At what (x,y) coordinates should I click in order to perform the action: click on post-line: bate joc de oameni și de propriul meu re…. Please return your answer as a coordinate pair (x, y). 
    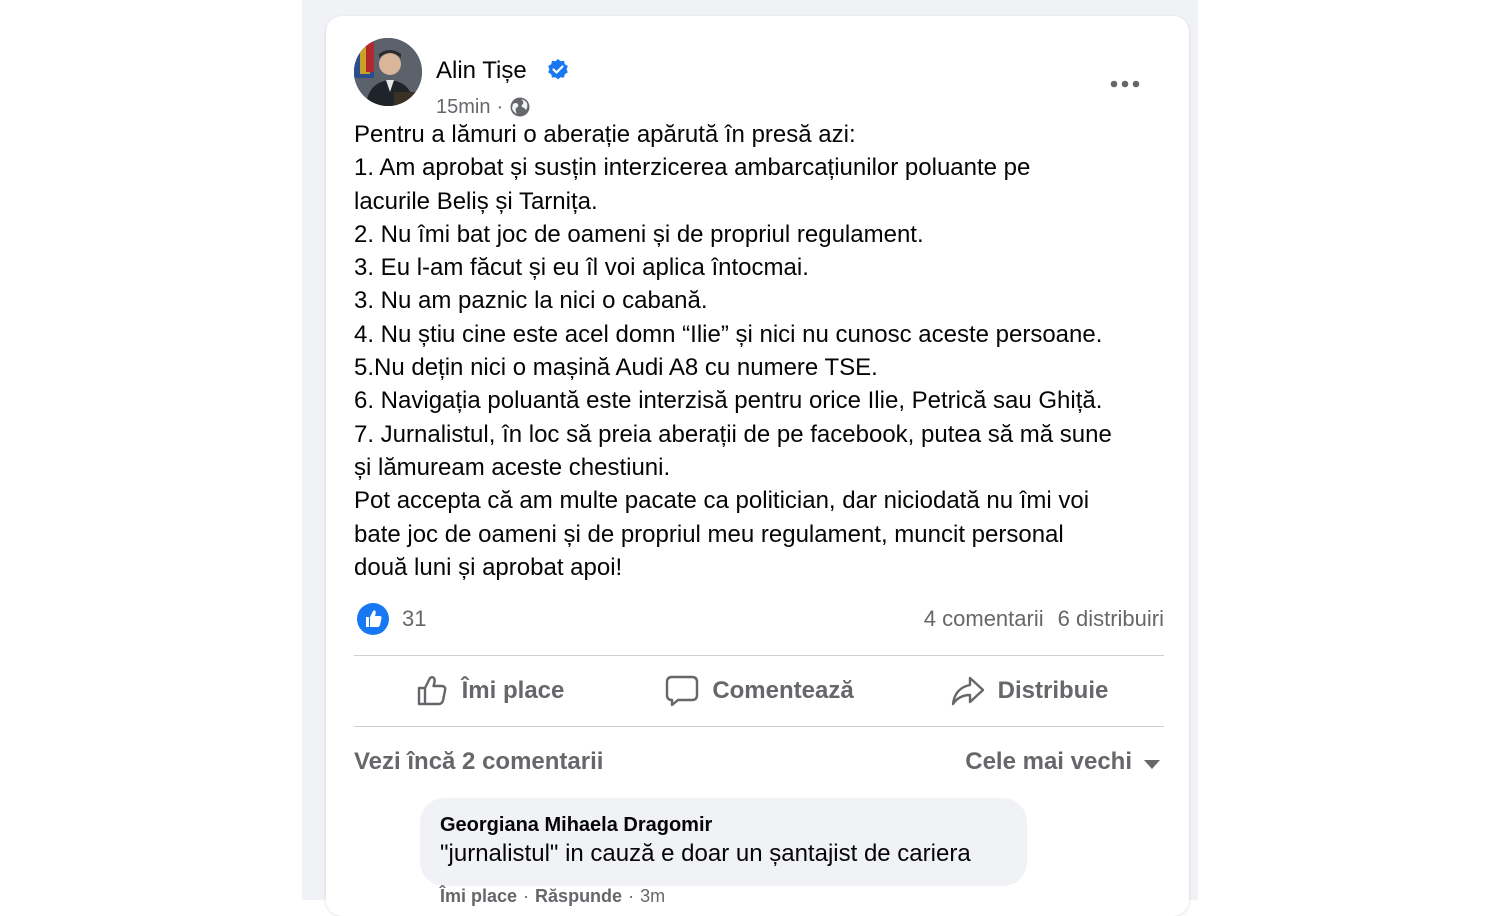
    Looking at the image, I should click on (709, 534).